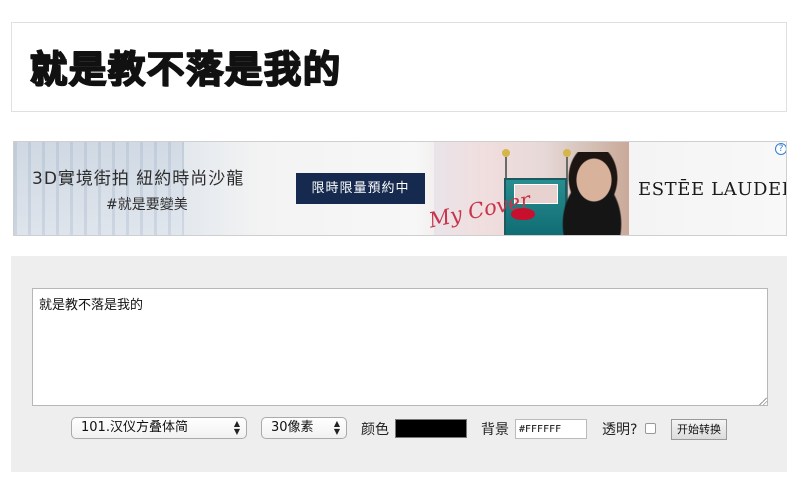 Image resolution: width=800 pixels, height=486 pixels. Describe the element at coordinates (523, 214) in the screenshot. I see `lips-icon` at that location.